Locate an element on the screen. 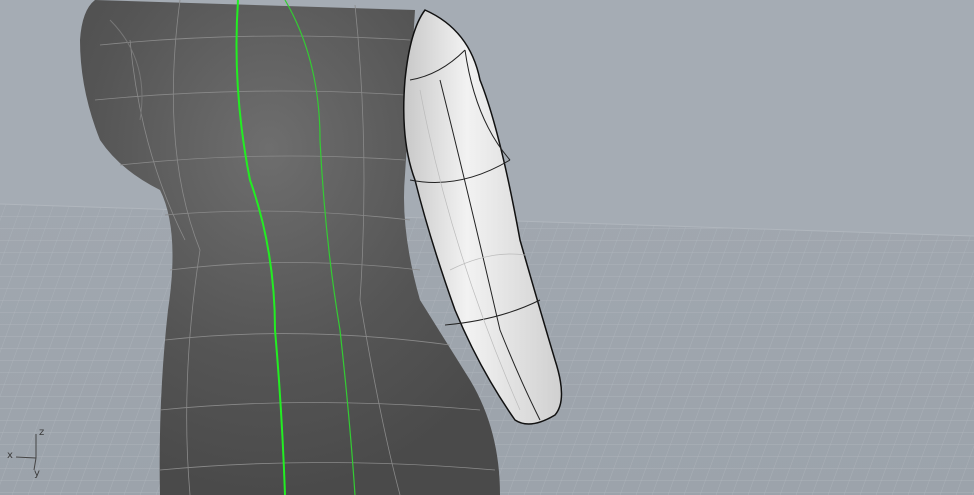 This screenshot has width=974, height=495. z-axis-label: z is located at coordinates (41, 432).